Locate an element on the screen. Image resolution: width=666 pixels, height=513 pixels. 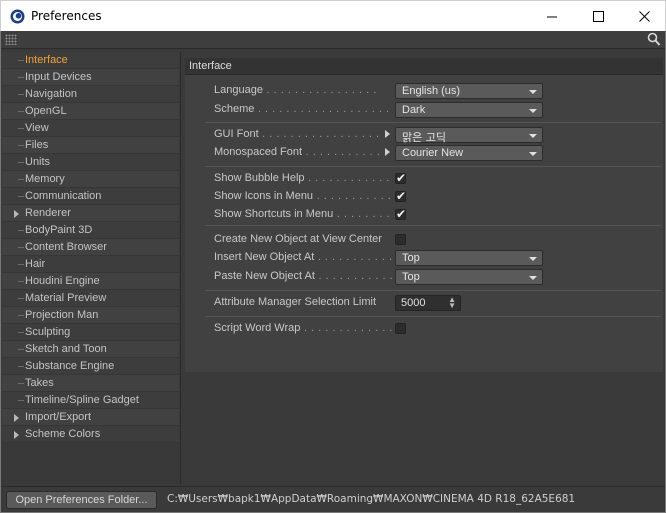
shortcuts-menu-checkbox: ✔ is located at coordinates (401, 214).